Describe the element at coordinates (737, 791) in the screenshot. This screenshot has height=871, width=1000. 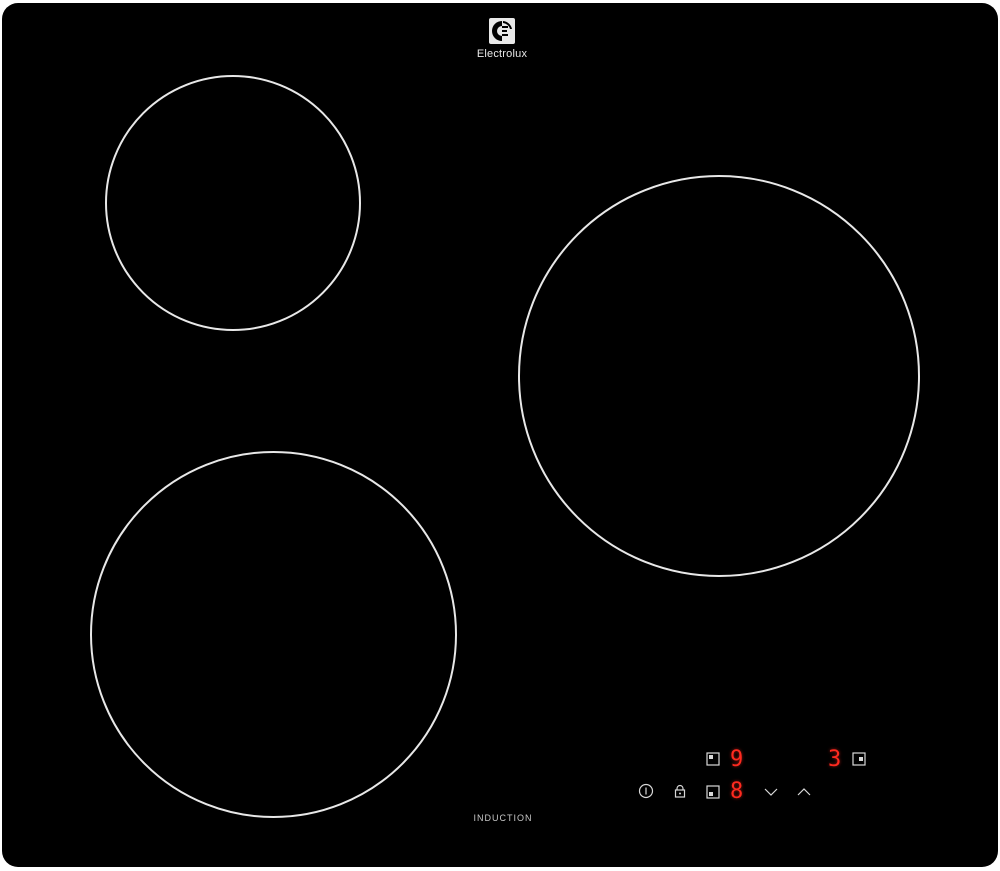
I see `power-level-display-front-left: 8` at that location.